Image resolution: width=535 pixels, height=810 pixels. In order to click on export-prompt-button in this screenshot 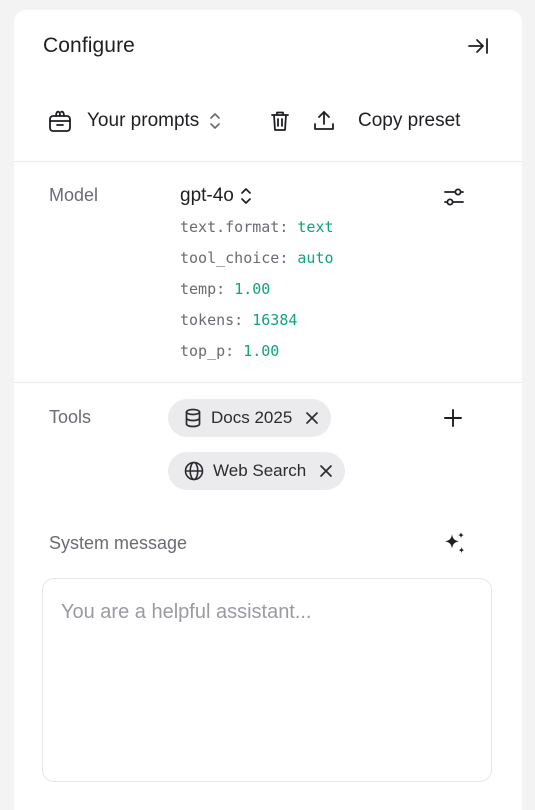, I will do `click(324, 121)`.